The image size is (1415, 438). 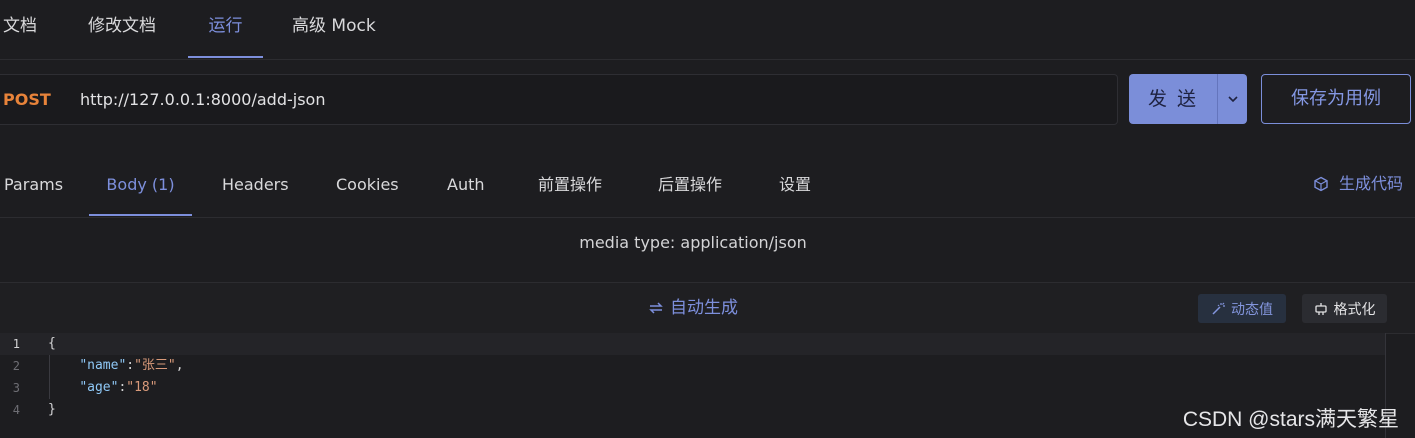 I want to click on tab-auth-label: Auth, so click(x=466, y=184).